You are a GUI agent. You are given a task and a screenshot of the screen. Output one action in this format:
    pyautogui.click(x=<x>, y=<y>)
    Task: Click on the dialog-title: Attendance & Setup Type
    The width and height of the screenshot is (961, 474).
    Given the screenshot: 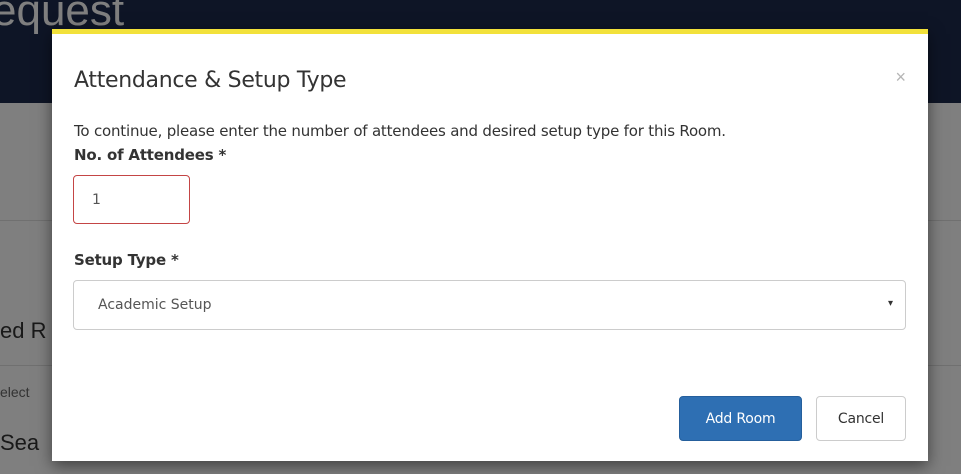 What is the action you would take?
    pyautogui.click(x=210, y=80)
    